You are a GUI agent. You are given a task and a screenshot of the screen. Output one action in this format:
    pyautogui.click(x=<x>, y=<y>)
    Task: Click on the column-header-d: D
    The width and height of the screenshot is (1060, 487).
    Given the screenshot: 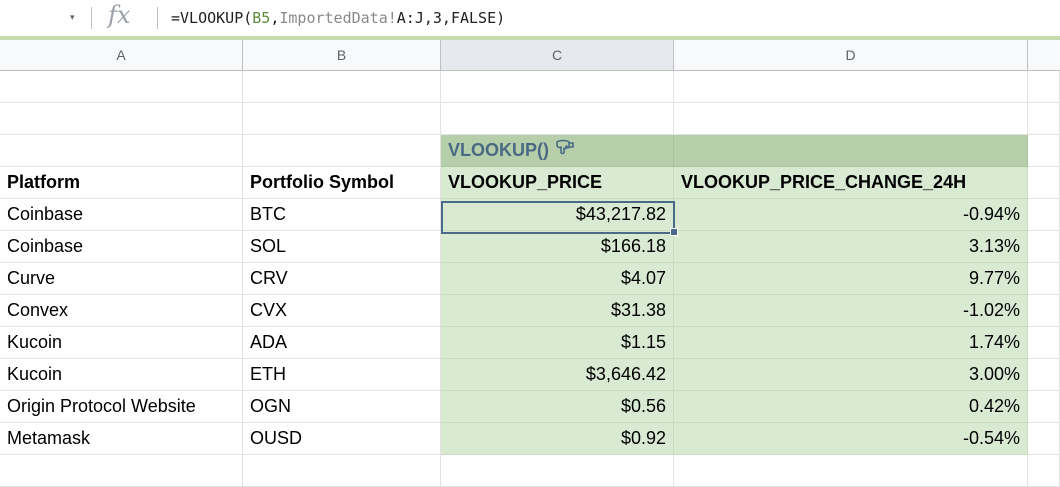 What is the action you would take?
    pyautogui.click(x=851, y=55)
    